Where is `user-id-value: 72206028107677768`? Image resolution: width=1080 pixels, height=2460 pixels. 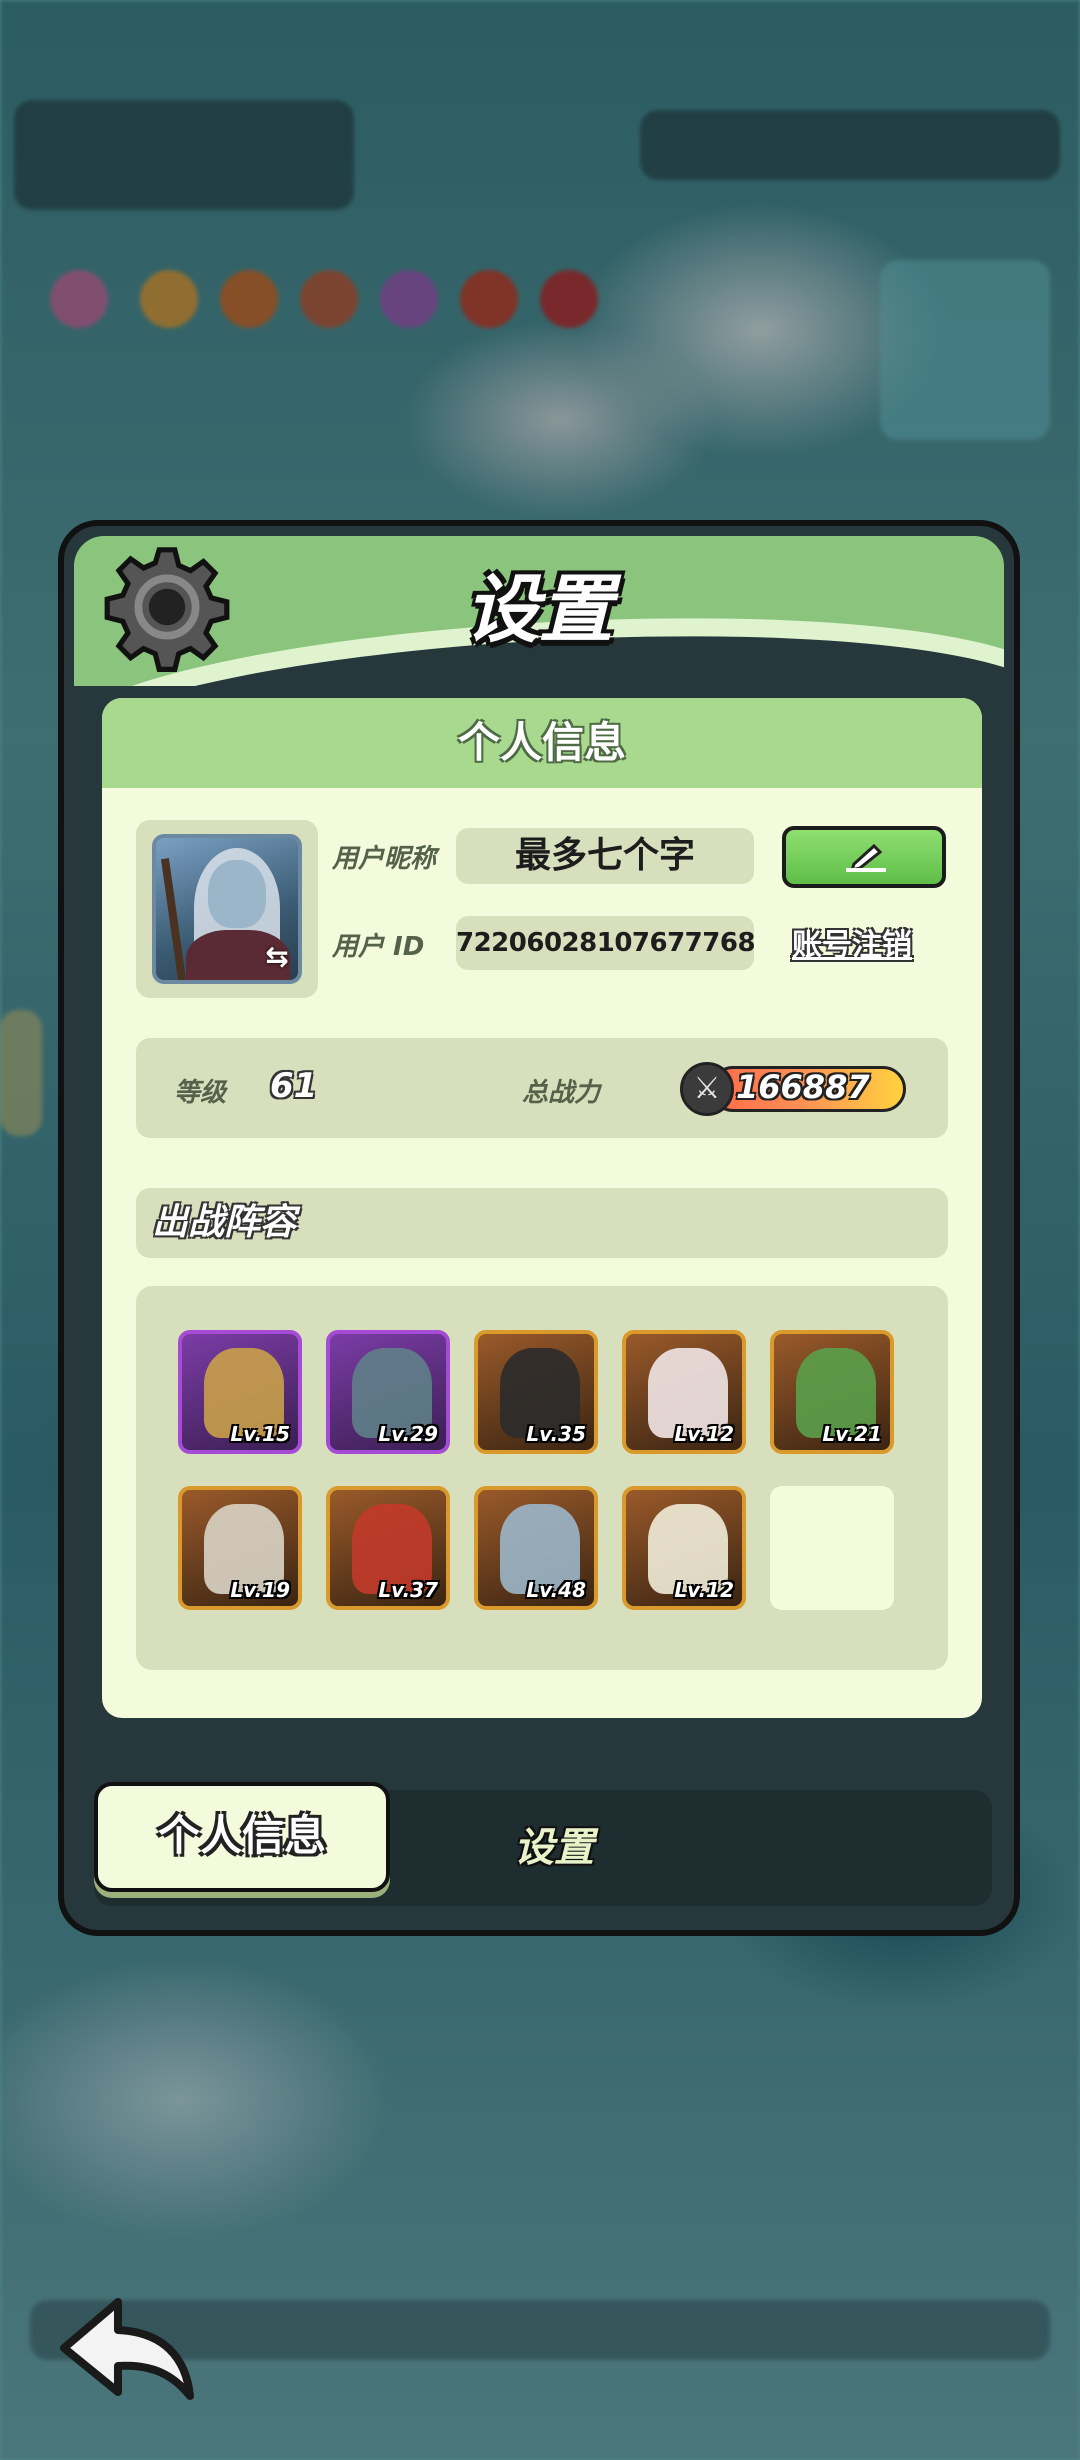 user-id-value: 72206028107677768 is located at coordinates (606, 943).